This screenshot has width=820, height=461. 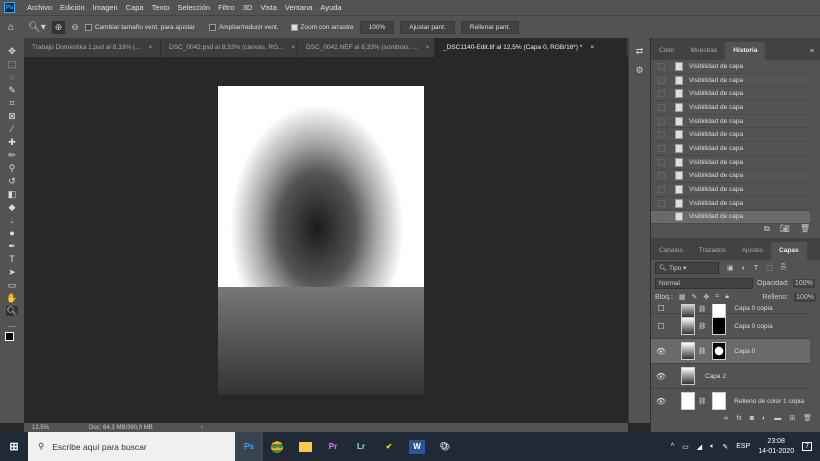 What do you see at coordinates (14, 446) in the screenshot?
I see `windows-start-icon: ⊞` at bounding box center [14, 446].